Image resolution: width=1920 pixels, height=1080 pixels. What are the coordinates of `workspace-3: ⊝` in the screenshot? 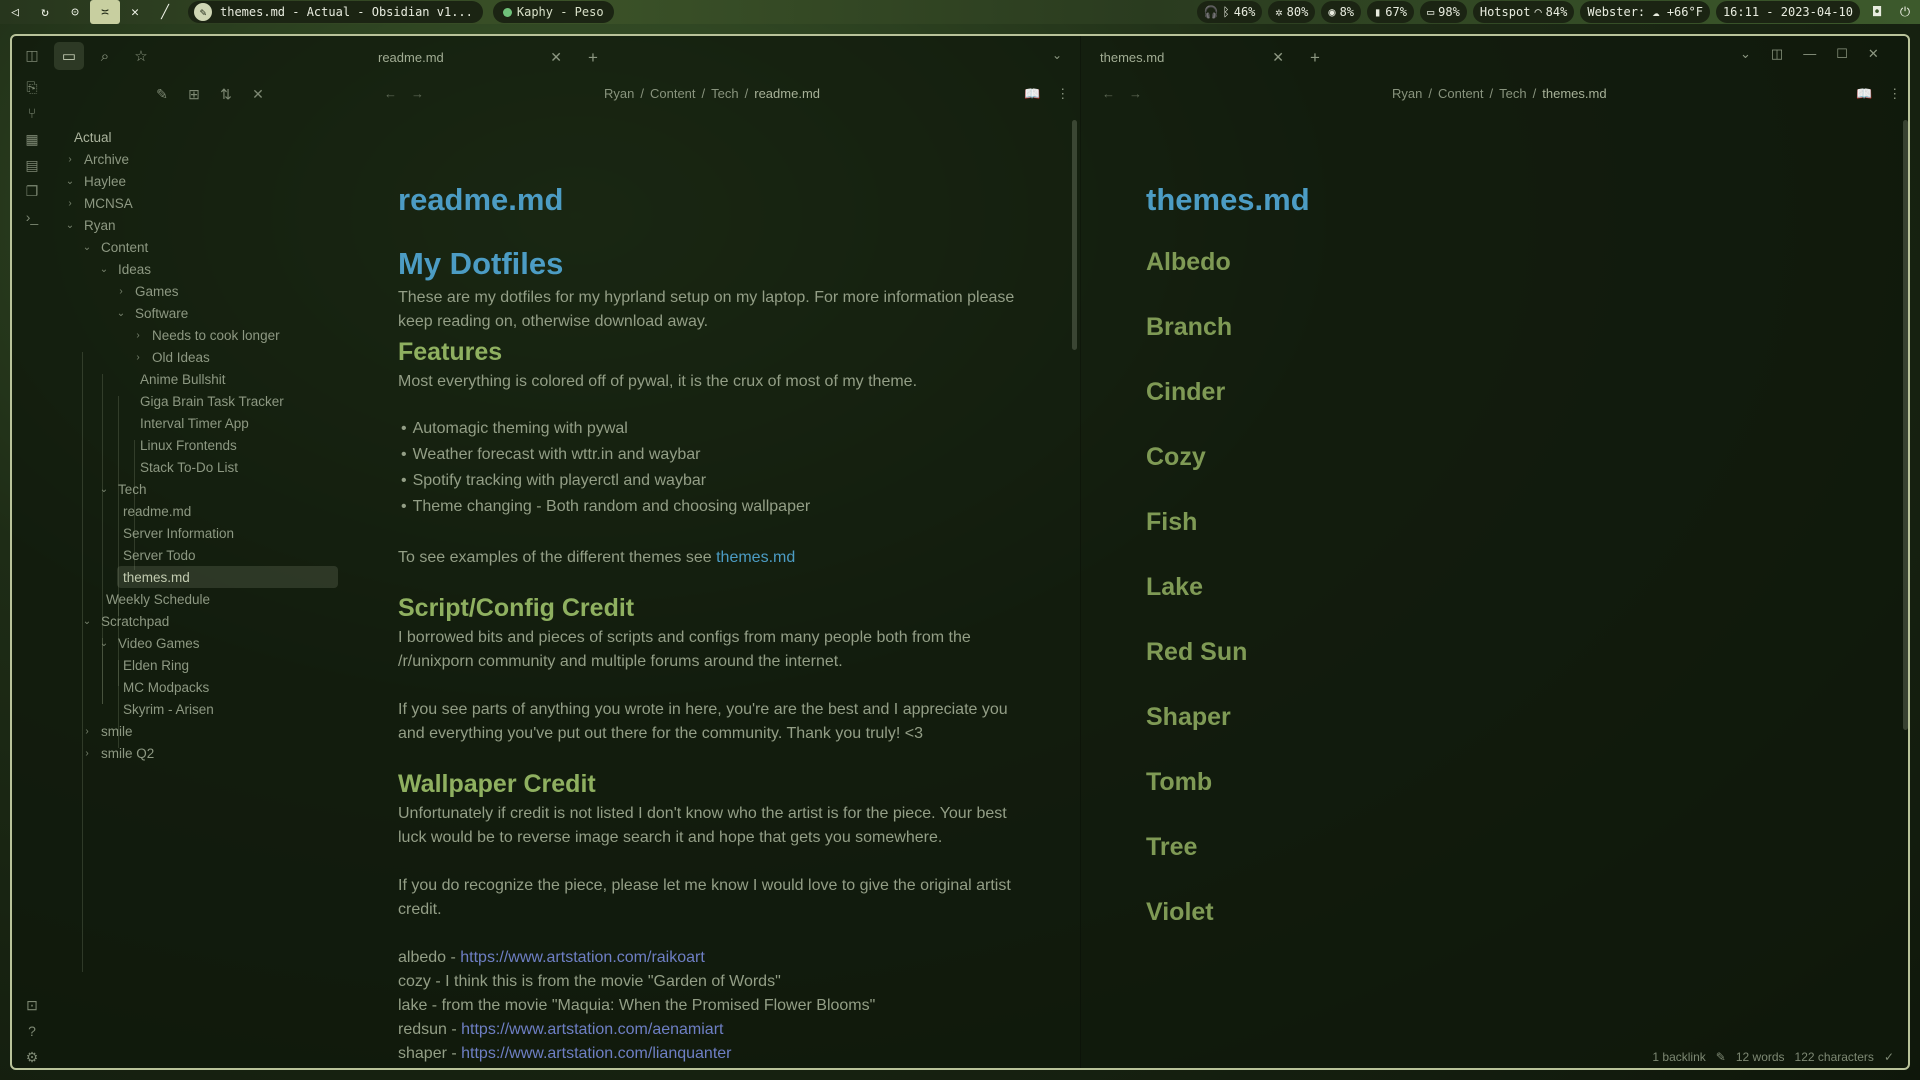 It's located at (75, 12).